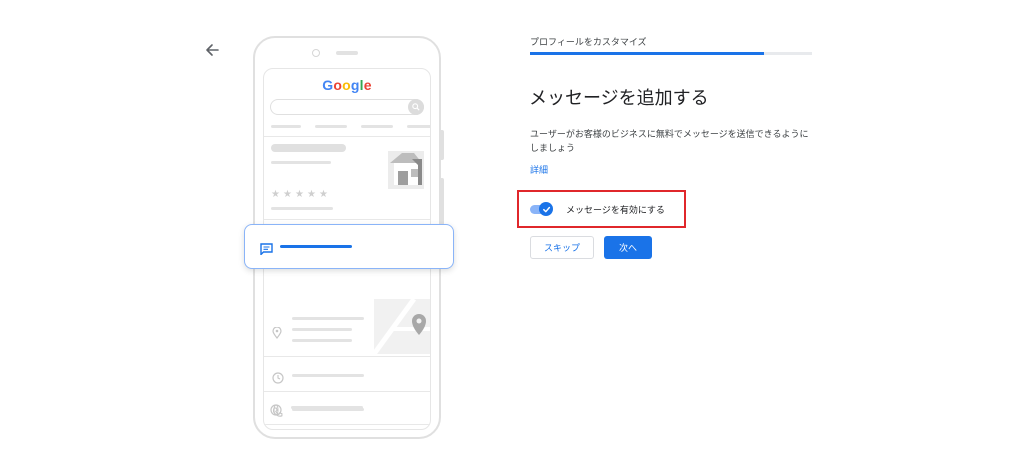  I want to click on back-arrow-icon, so click(212, 50).